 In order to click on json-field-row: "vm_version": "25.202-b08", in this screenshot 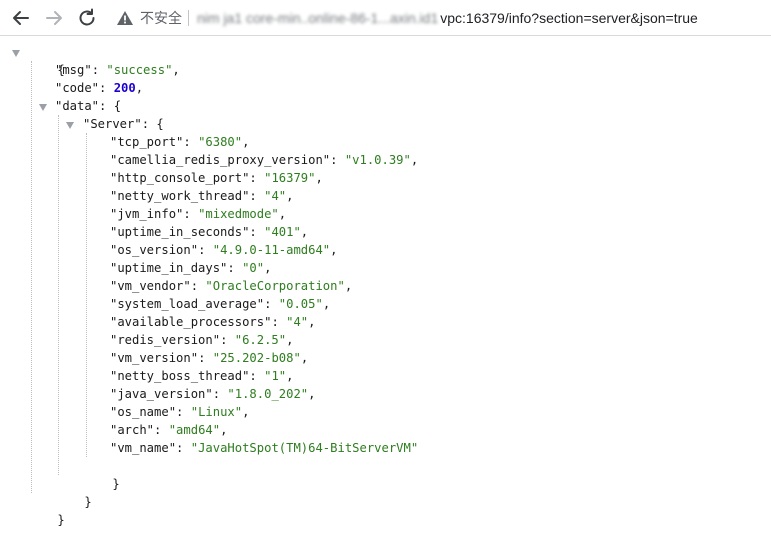, I will do `click(209, 358)`.